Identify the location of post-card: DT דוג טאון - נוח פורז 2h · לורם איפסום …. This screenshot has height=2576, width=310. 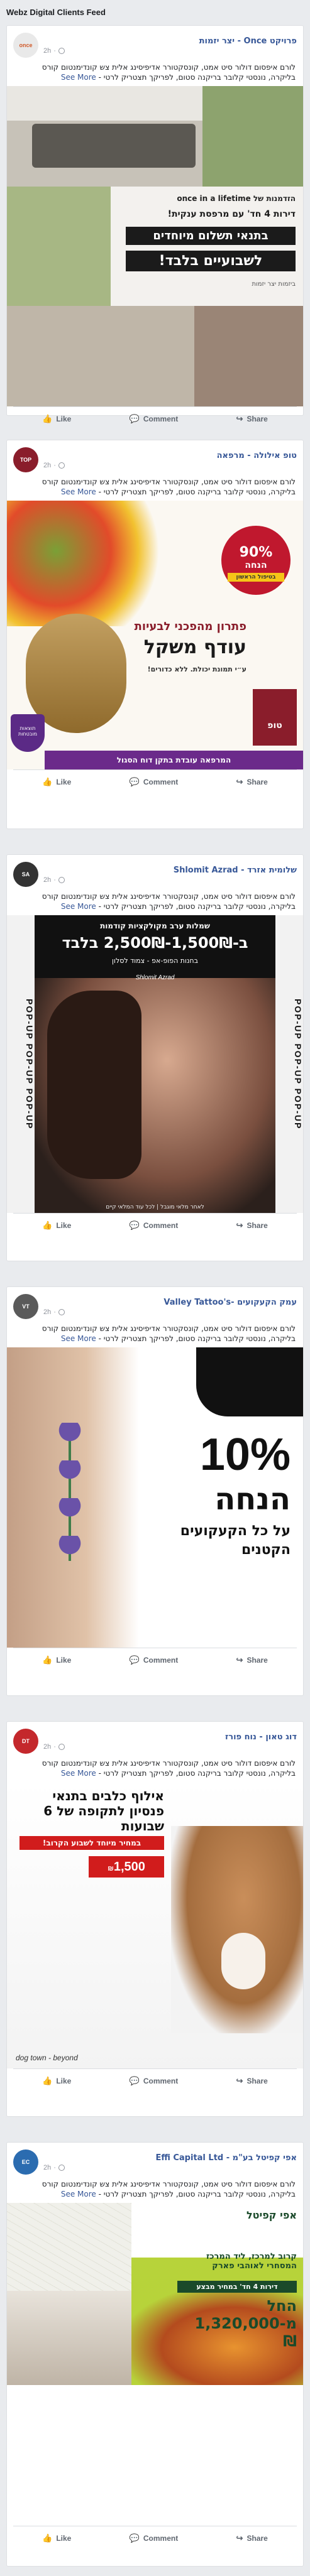
(155, 1919).